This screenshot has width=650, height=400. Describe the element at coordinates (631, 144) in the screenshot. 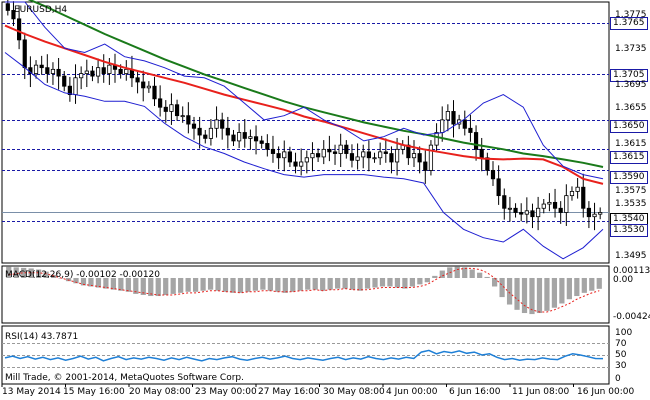

I see `price-tick-1-3615: 1.3615` at that location.